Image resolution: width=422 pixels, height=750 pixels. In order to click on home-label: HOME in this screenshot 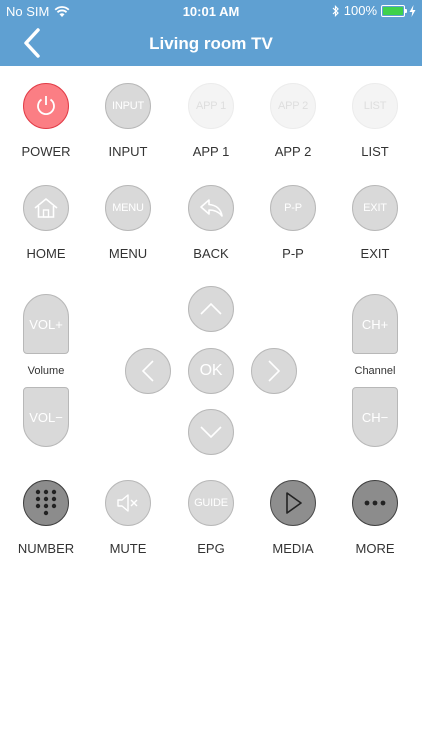, I will do `click(46, 253)`.